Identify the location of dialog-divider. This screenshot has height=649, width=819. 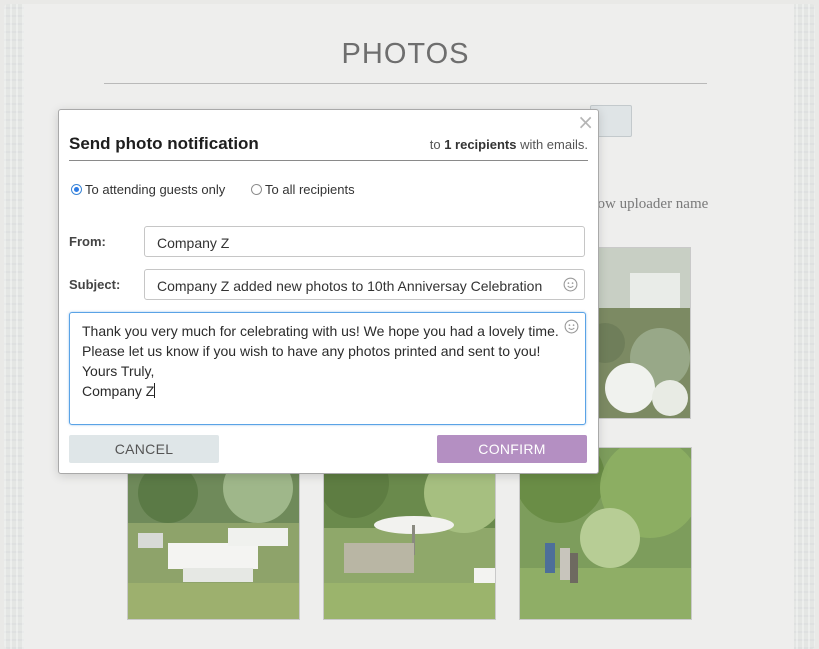
(328, 160).